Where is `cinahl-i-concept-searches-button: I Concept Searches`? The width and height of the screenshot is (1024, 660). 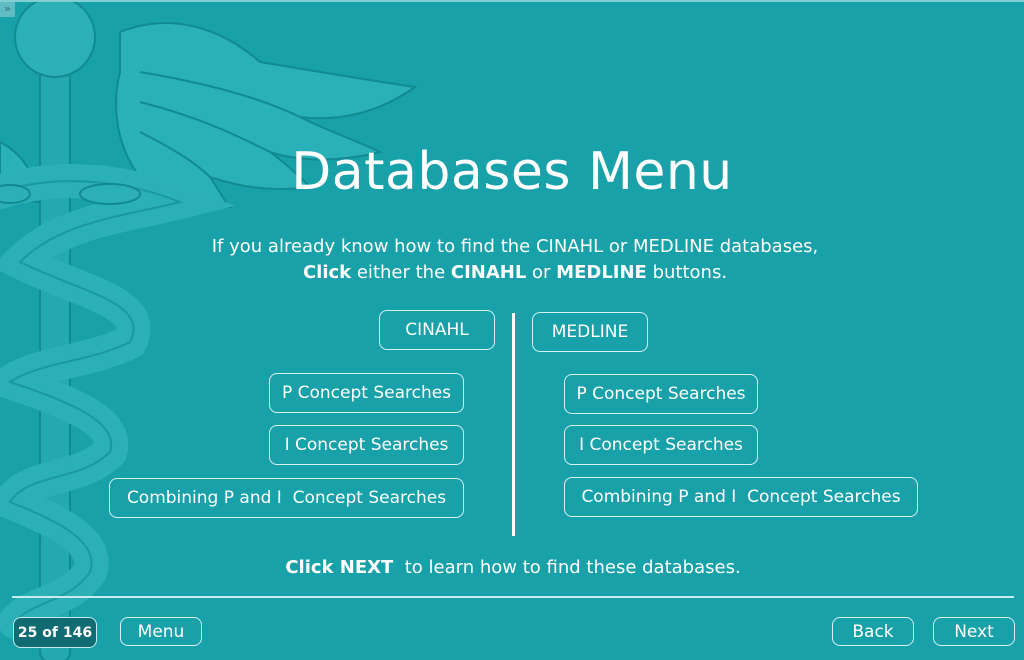 cinahl-i-concept-searches-button: I Concept Searches is located at coordinates (366, 445).